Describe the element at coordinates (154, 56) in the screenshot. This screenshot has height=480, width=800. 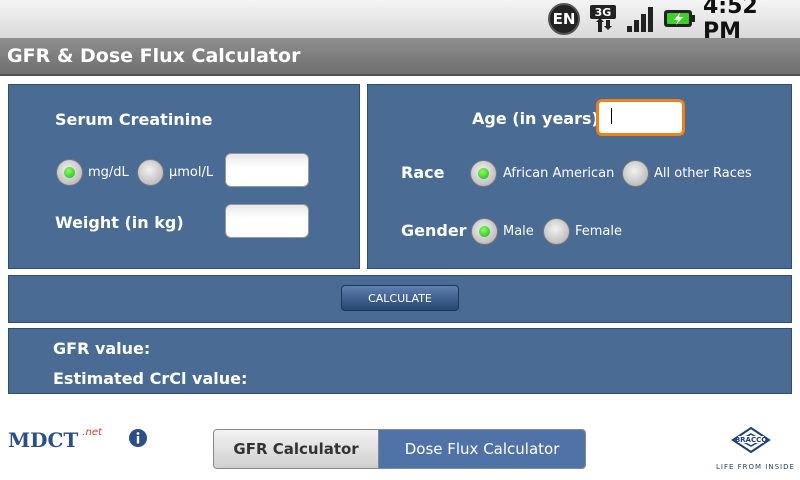
I see `app-title: GFR & Dose Flux Calculator` at that location.